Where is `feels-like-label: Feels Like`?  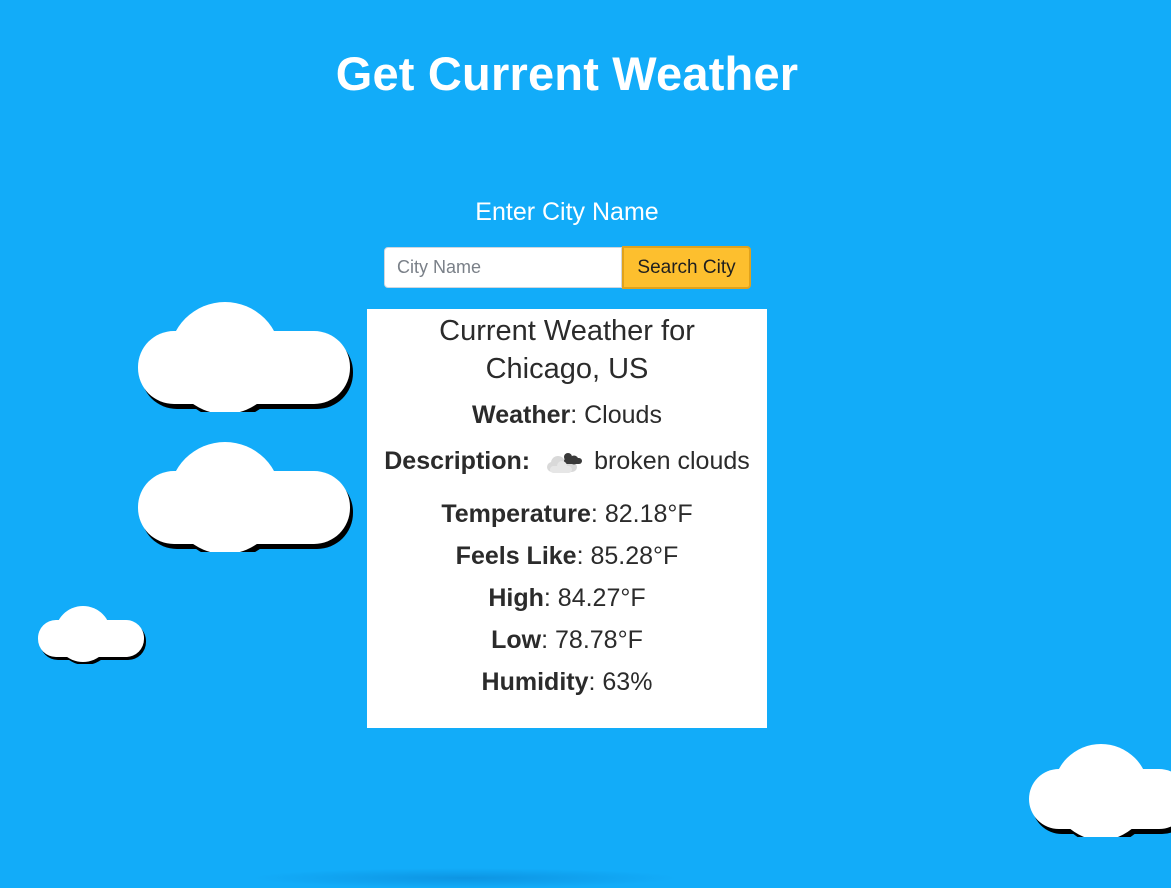
feels-like-label: Feels Like is located at coordinates (516, 556).